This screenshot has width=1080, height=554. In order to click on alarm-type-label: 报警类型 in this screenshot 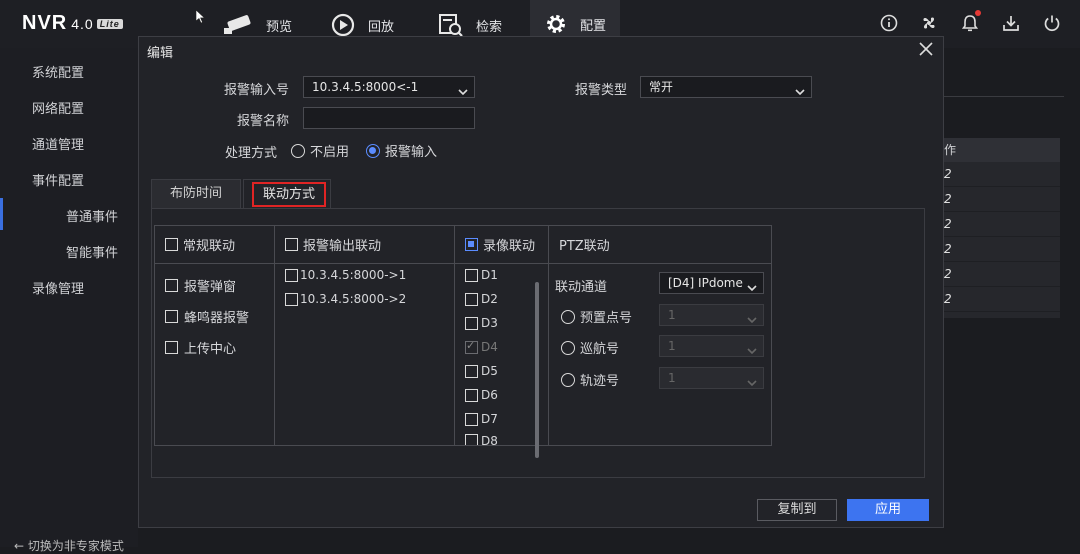, I will do `click(600, 90)`.